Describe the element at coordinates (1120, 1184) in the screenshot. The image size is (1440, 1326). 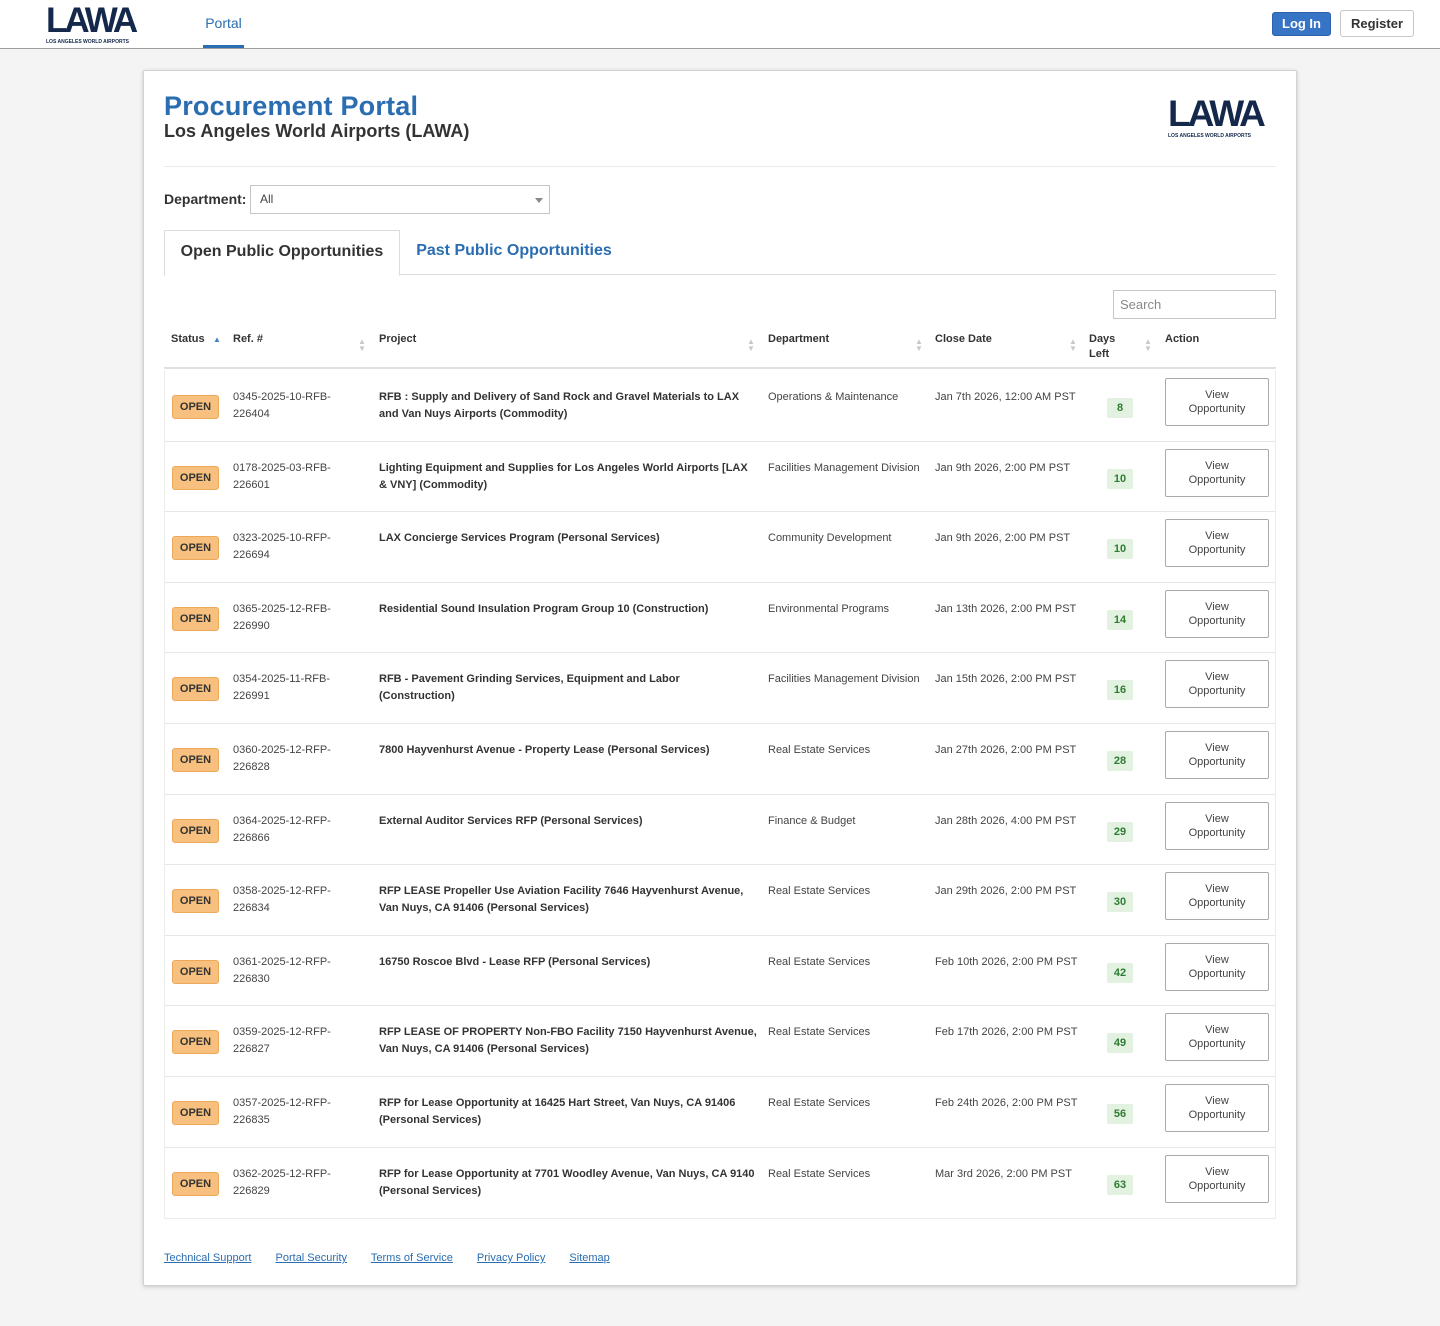
I see `days-left-badge: 63` at that location.